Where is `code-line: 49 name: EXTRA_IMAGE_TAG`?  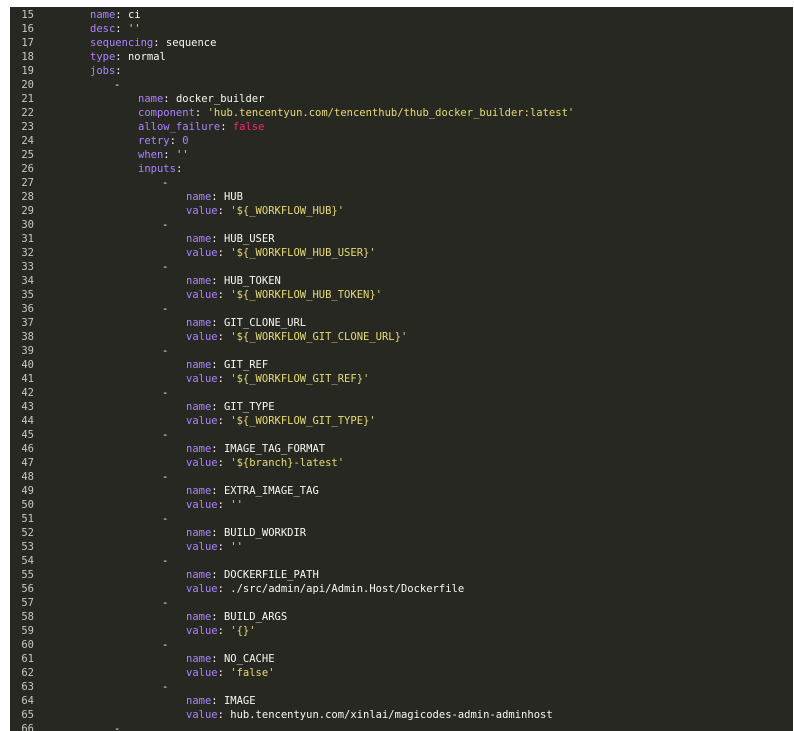
code-line: 49 name: EXTRA_IMAGE_TAG is located at coordinates (401, 491).